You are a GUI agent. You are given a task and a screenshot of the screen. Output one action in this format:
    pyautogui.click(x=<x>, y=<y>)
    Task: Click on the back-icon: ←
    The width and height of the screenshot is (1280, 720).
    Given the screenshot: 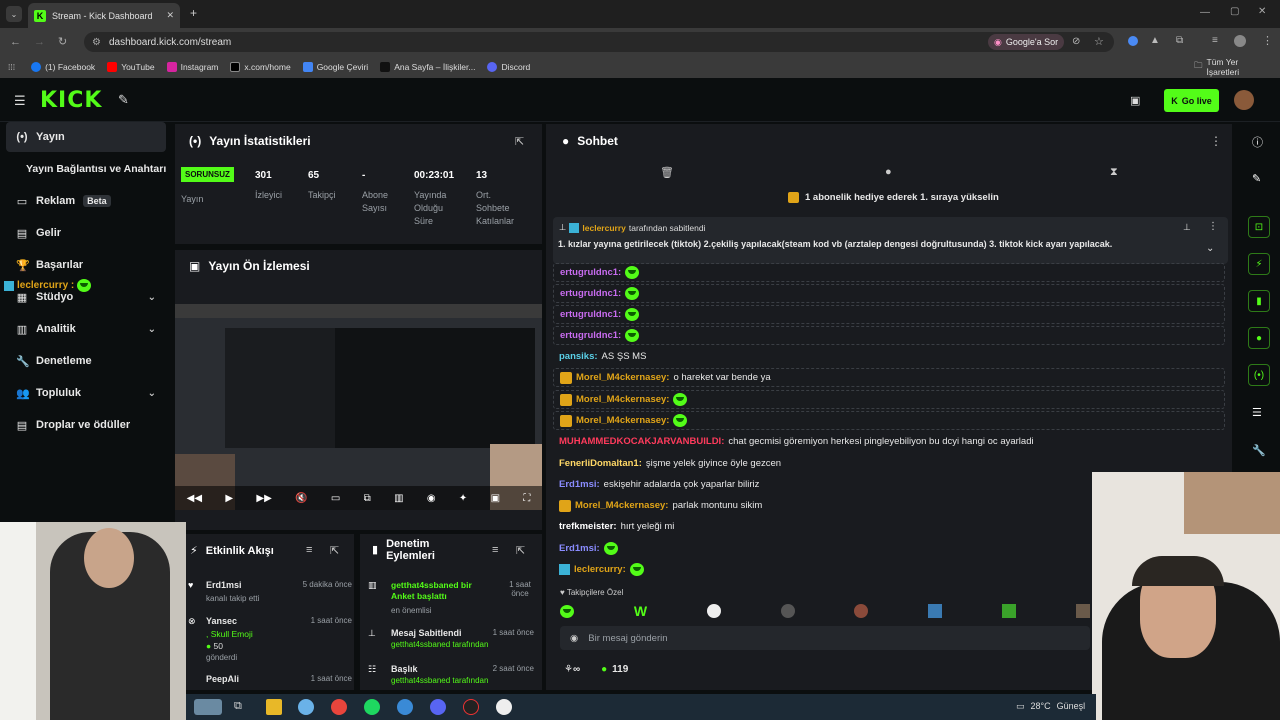 What is the action you would take?
    pyautogui.click(x=15, y=42)
    